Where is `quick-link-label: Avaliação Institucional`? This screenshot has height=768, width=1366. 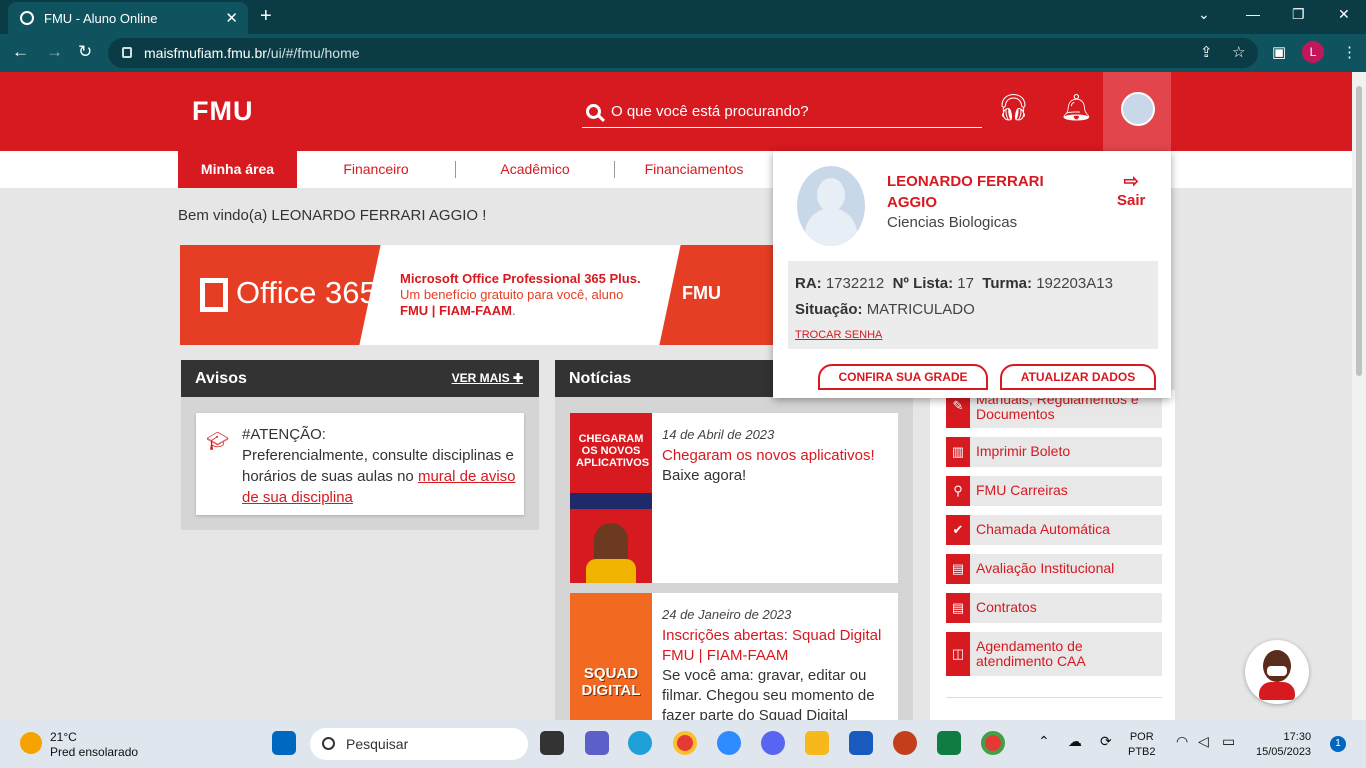 quick-link-label: Avaliação Institucional is located at coordinates (1045, 568).